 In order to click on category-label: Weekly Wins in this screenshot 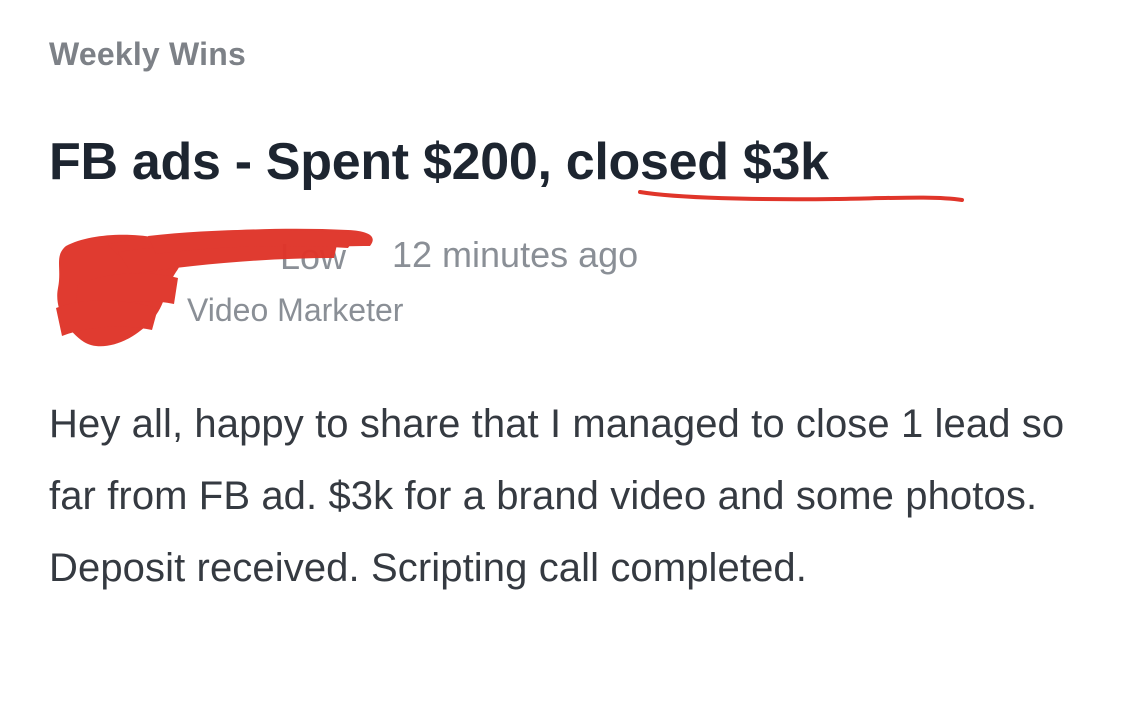, I will do `click(147, 54)`.